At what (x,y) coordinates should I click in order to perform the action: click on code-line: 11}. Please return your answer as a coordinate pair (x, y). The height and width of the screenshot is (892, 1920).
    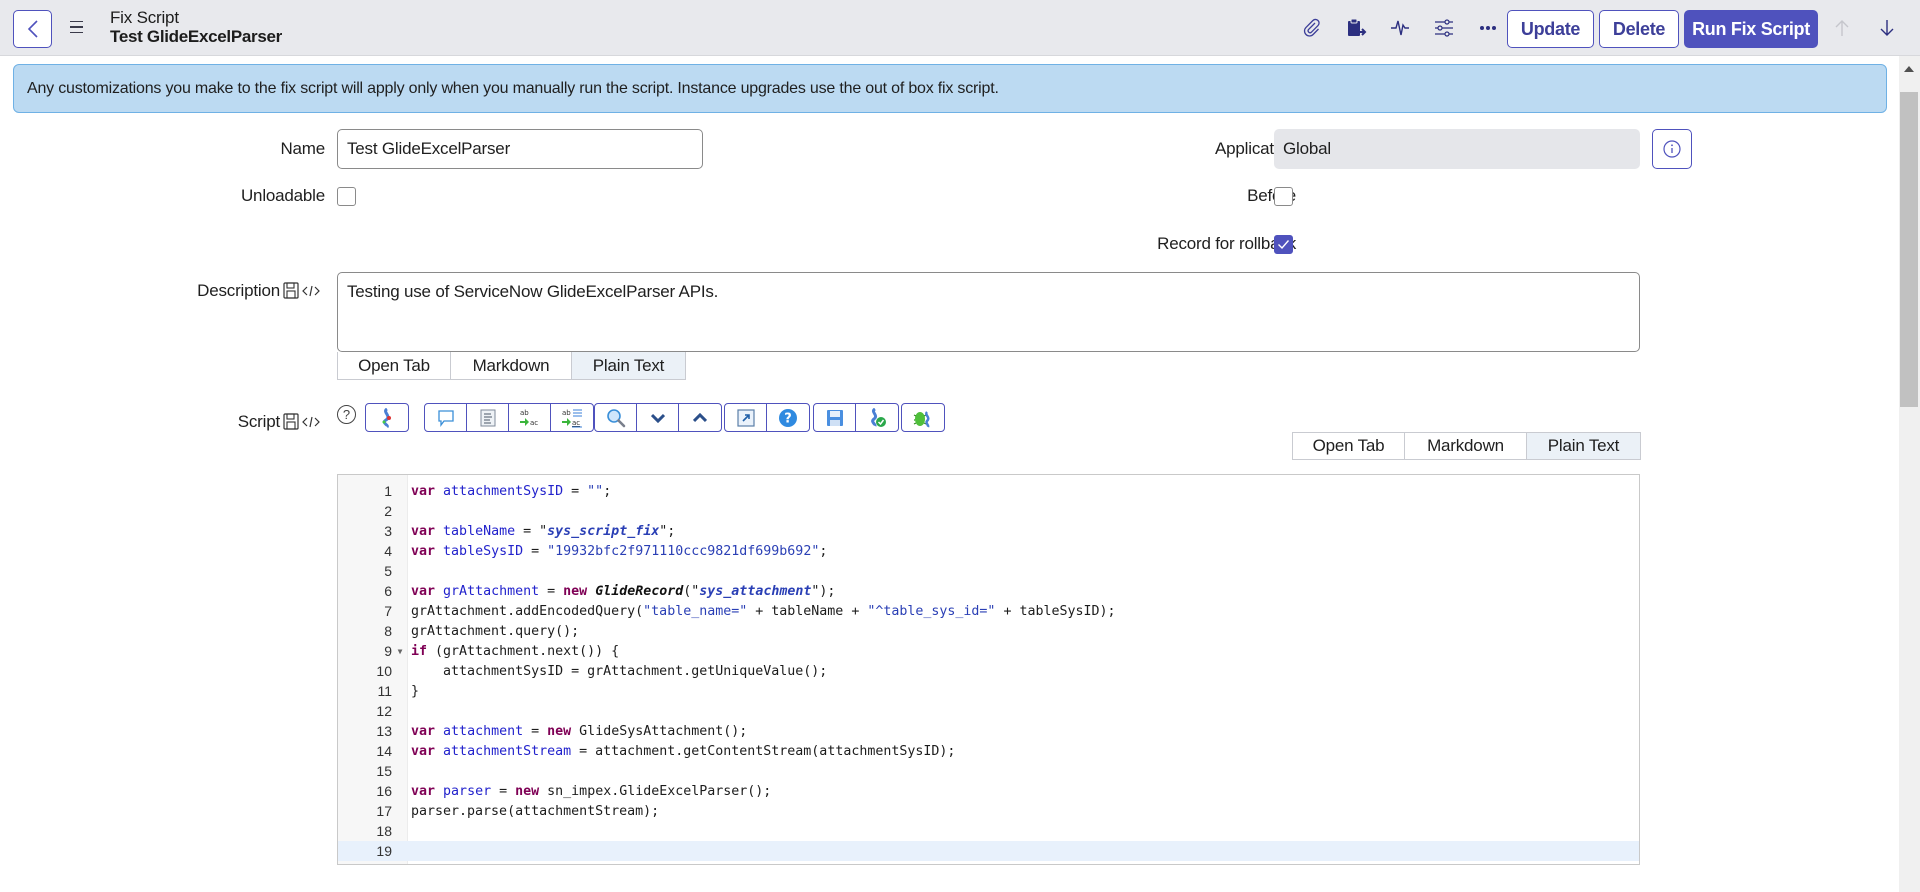
    Looking at the image, I should click on (988, 691).